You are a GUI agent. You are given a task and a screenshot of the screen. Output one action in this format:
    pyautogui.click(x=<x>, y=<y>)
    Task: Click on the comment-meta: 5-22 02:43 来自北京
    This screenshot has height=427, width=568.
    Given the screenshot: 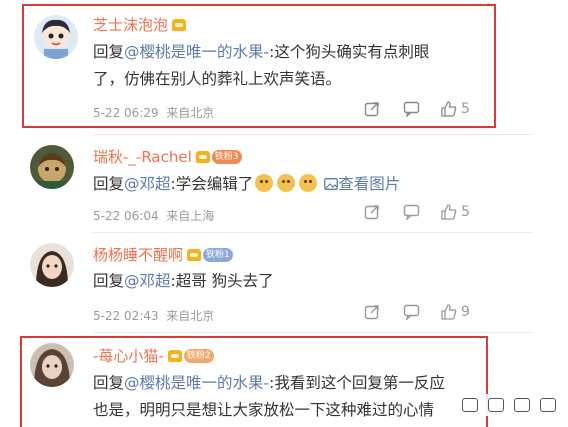 What is the action you would take?
    pyautogui.click(x=154, y=316)
    